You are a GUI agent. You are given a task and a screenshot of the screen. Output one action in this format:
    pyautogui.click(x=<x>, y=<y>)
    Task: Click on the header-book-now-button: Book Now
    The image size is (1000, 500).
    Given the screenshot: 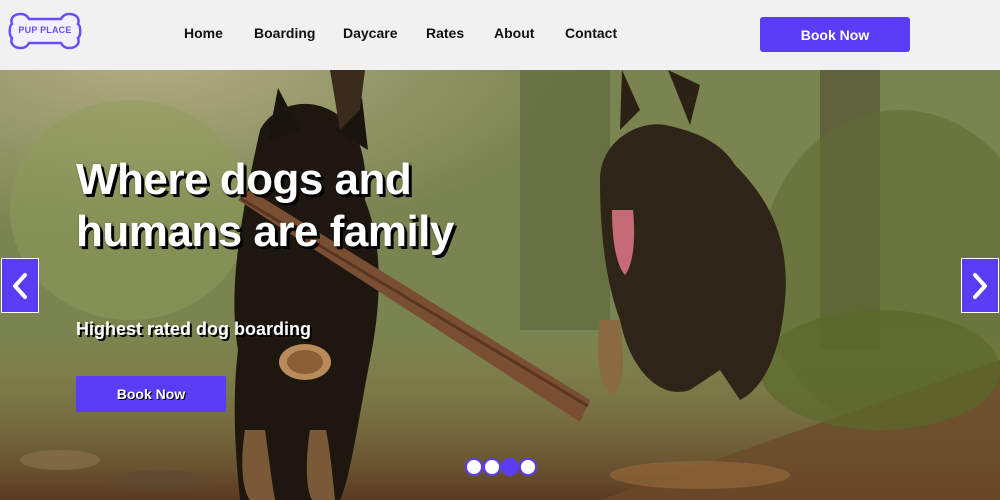 What is the action you would take?
    pyautogui.click(x=835, y=34)
    